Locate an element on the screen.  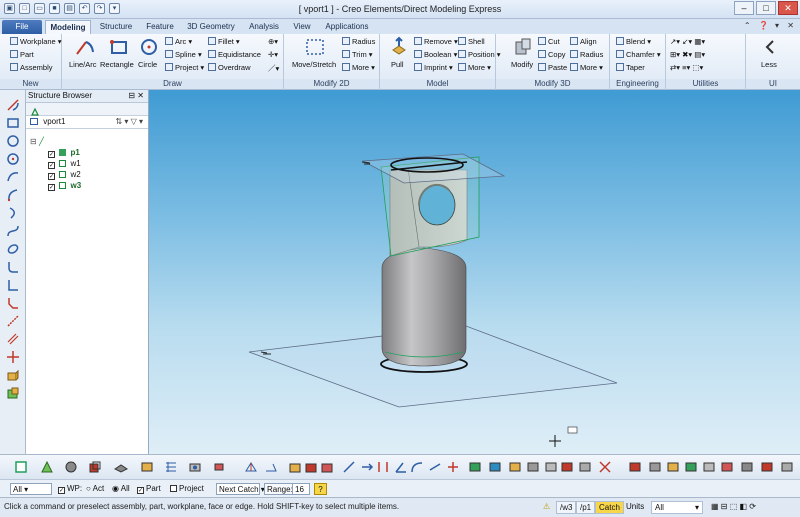
taper-button: Taper is located at coordinates (630, 67).